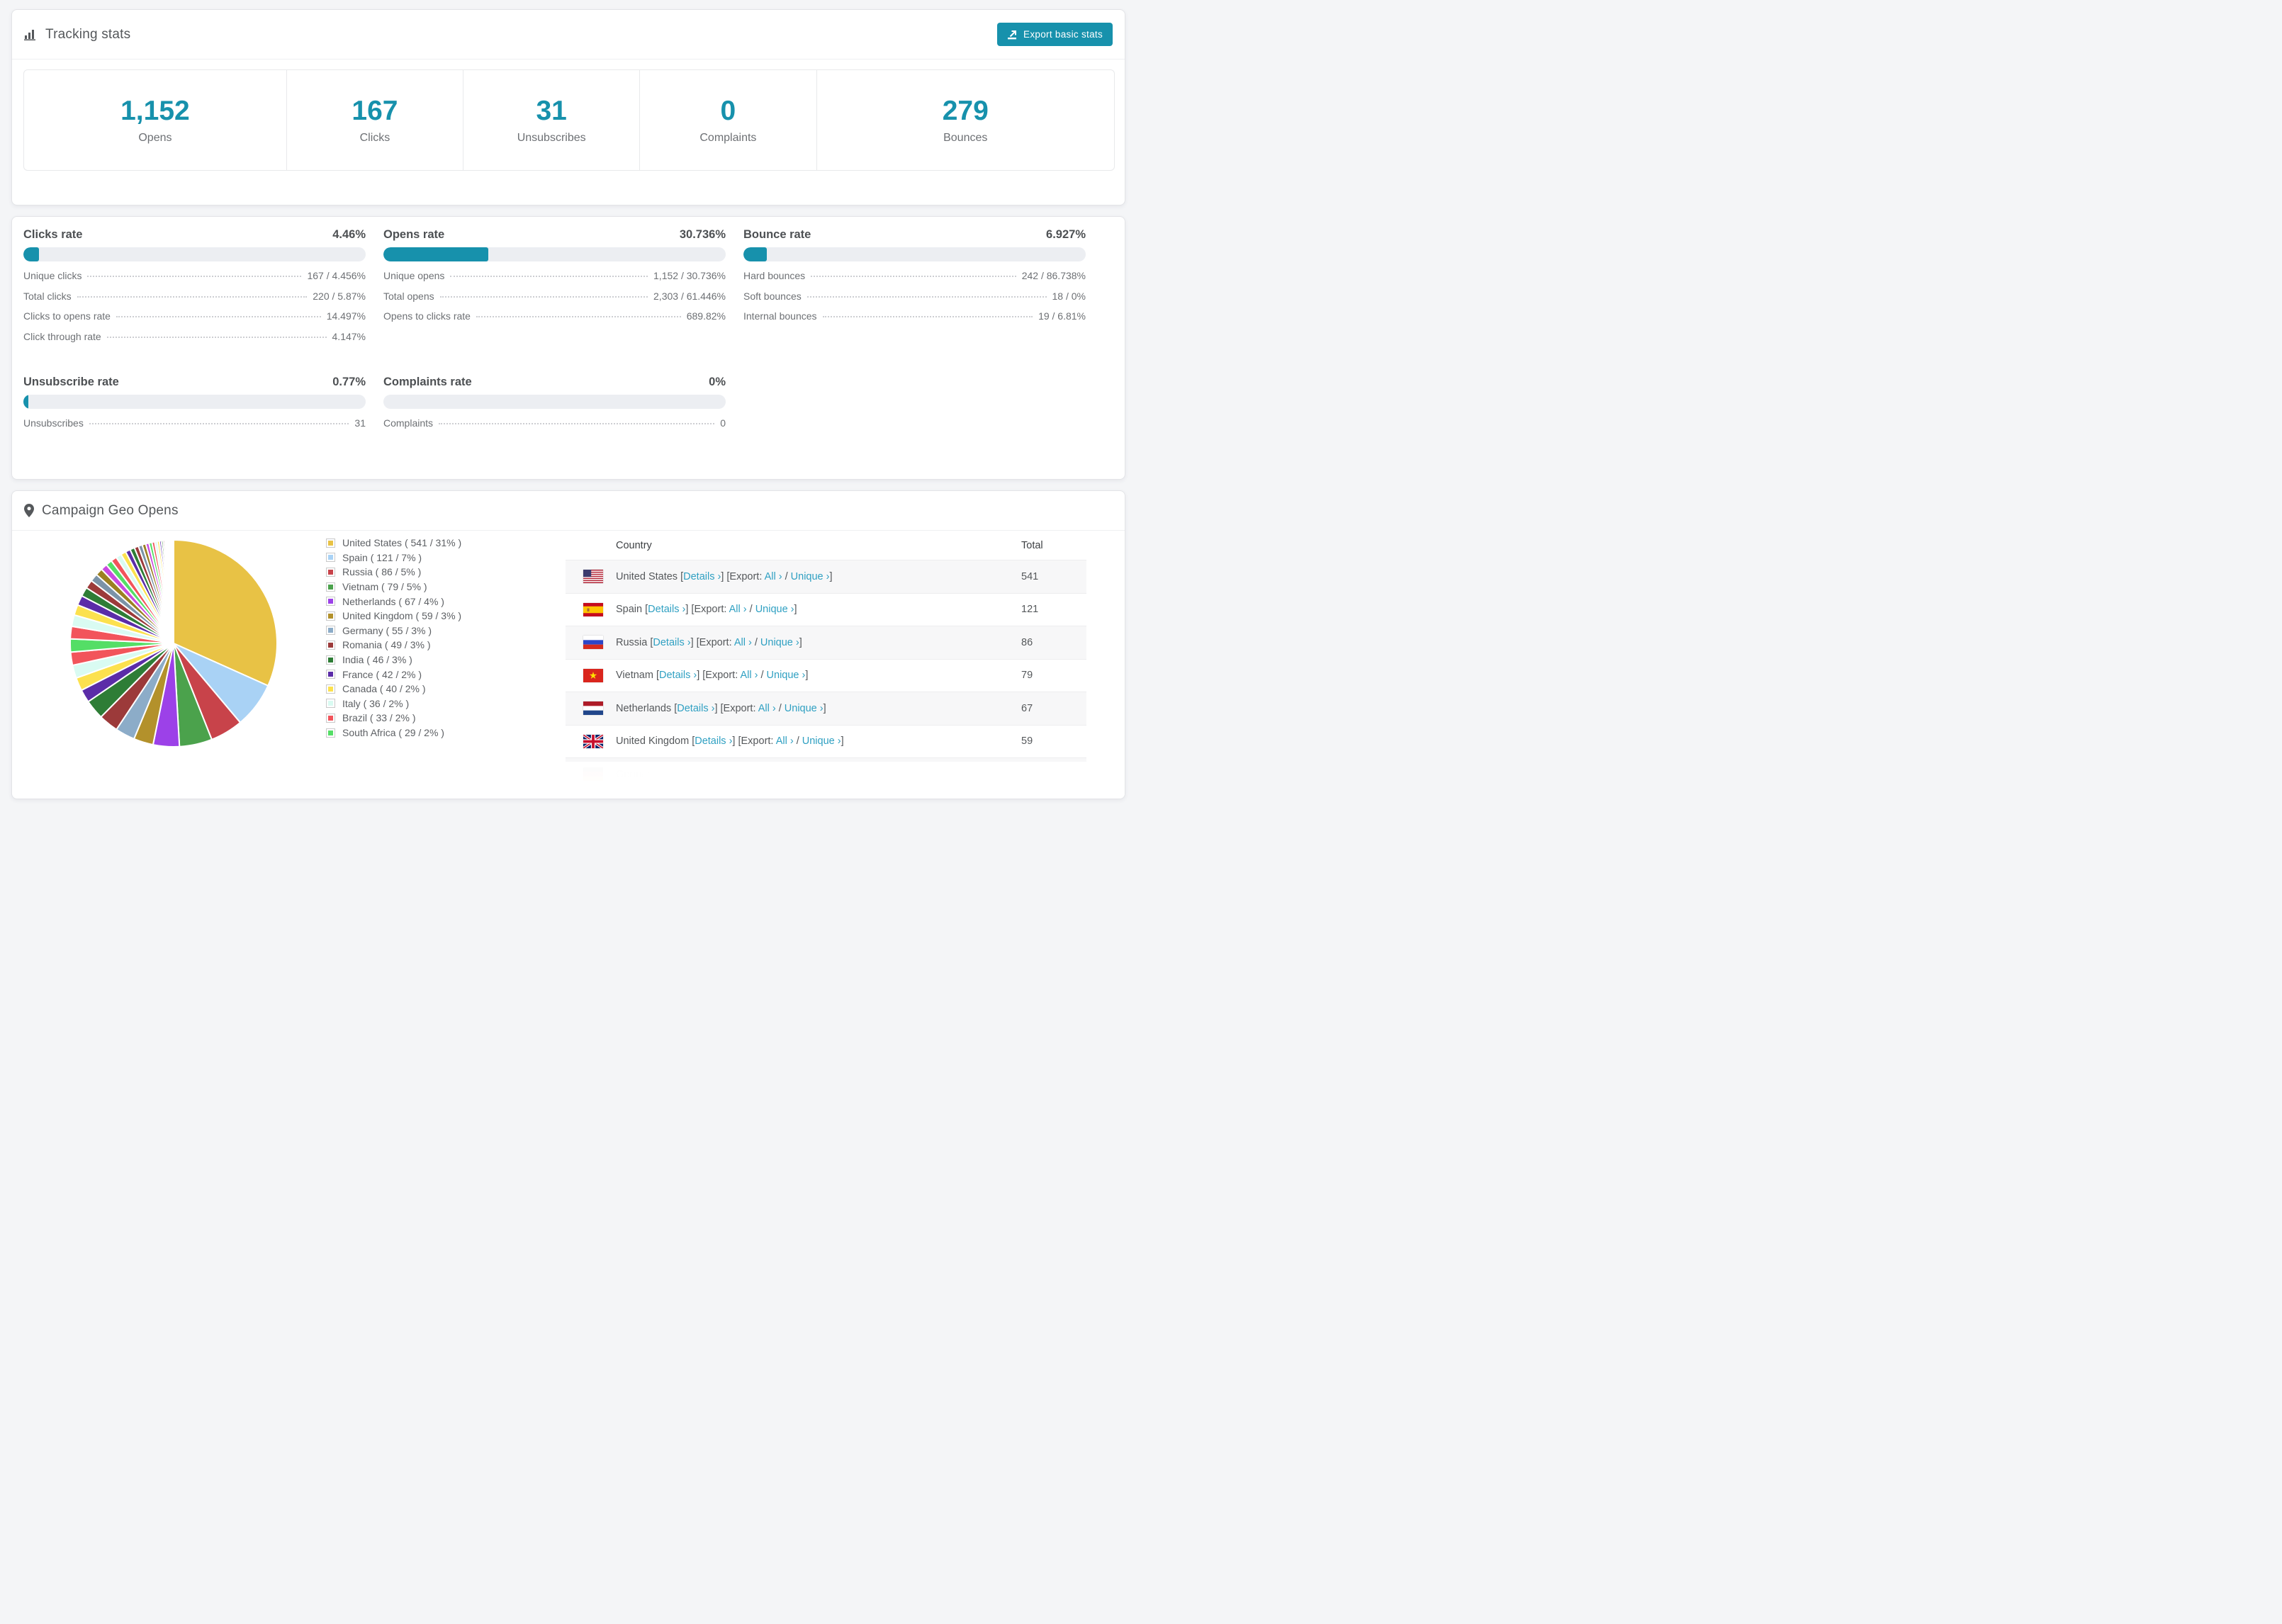 The image size is (2282, 1624). I want to click on nl-flag-icon, so click(593, 709).